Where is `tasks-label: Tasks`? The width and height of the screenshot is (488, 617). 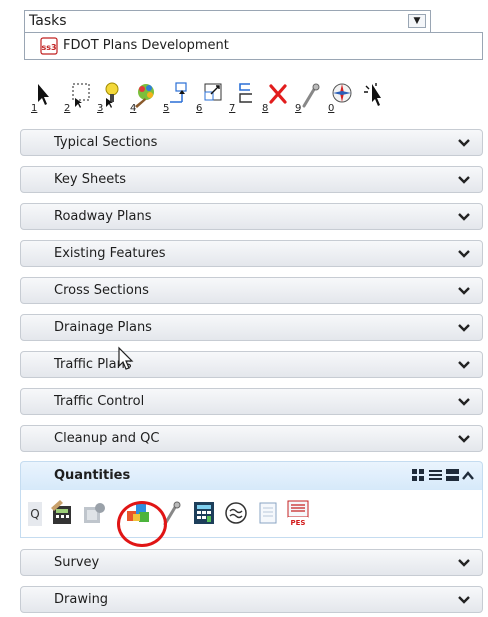 tasks-label: Tasks is located at coordinates (48, 21).